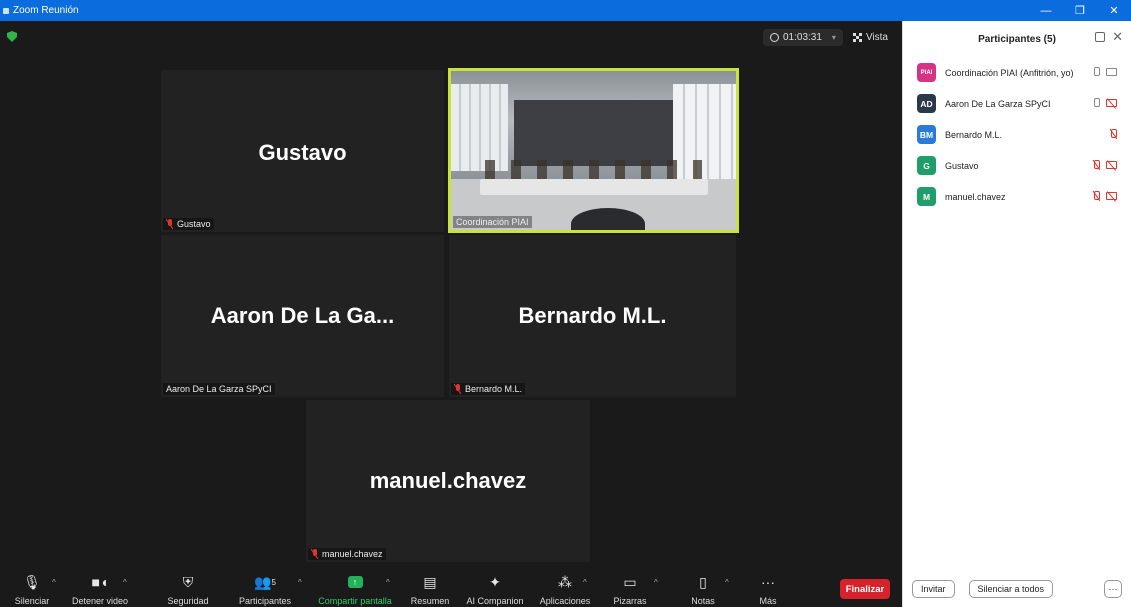 The image size is (1131, 607). I want to click on participant-row: AD Aaron De La Garza SPyCI, so click(1017, 103).